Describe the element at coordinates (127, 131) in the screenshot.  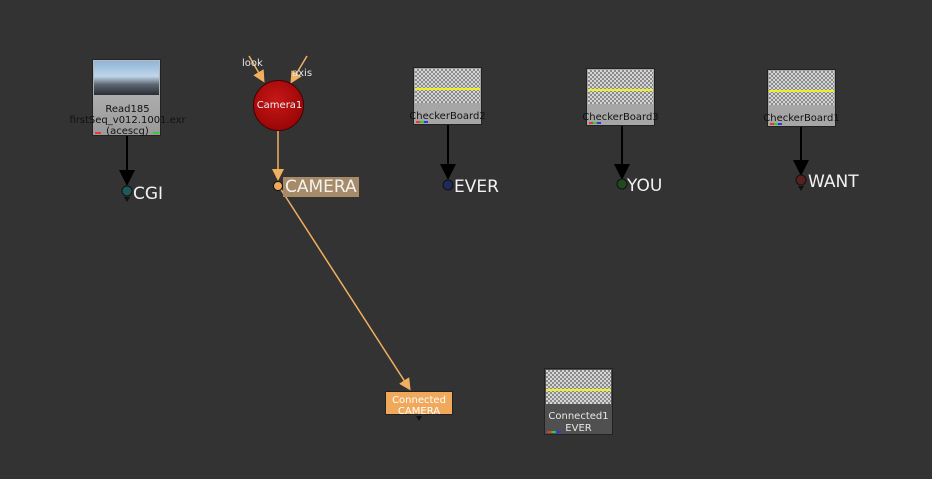
I see `read-node-colorspace: (acescg)` at that location.